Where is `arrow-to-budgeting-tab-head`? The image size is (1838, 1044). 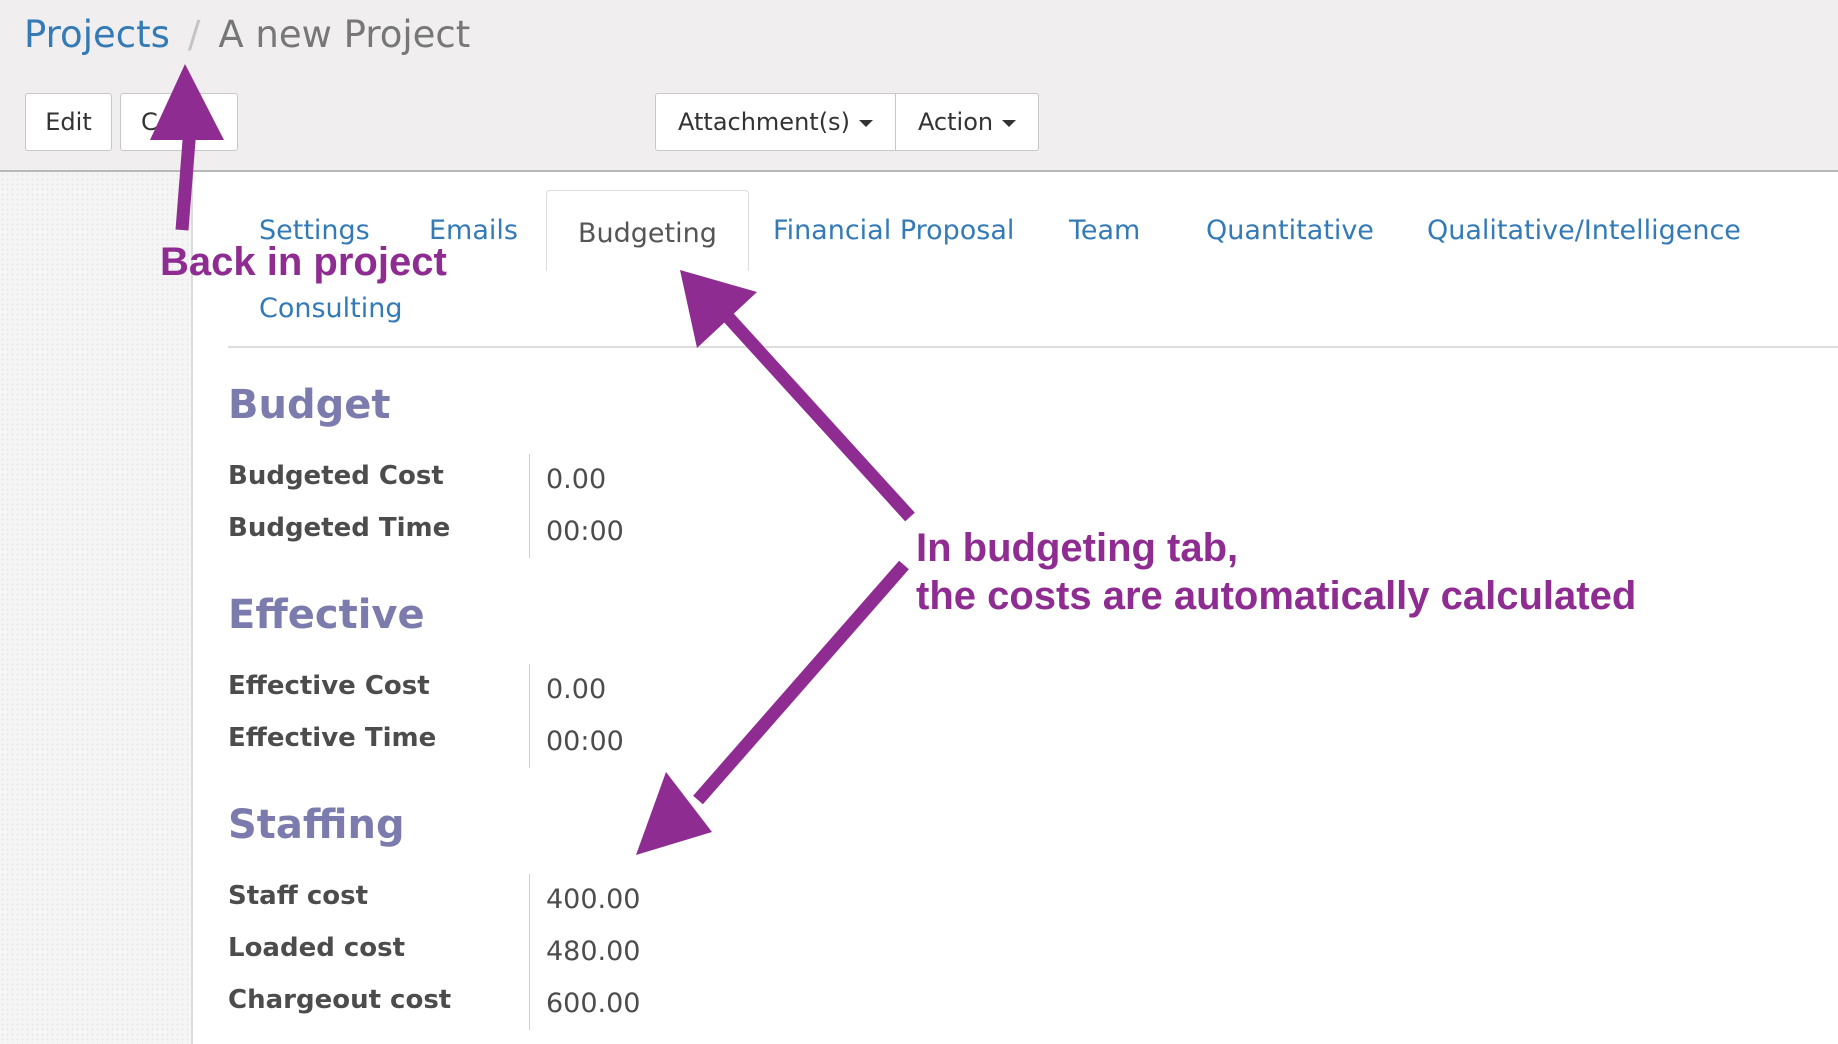 arrow-to-budgeting-tab-head is located at coordinates (718, 309).